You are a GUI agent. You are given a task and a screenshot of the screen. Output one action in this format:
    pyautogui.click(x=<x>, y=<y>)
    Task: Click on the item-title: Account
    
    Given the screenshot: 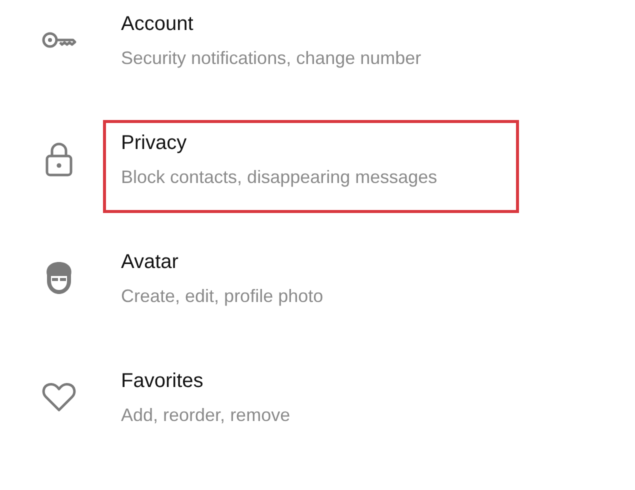 What is the action you would take?
    pyautogui.click(x=157, y=24)
    